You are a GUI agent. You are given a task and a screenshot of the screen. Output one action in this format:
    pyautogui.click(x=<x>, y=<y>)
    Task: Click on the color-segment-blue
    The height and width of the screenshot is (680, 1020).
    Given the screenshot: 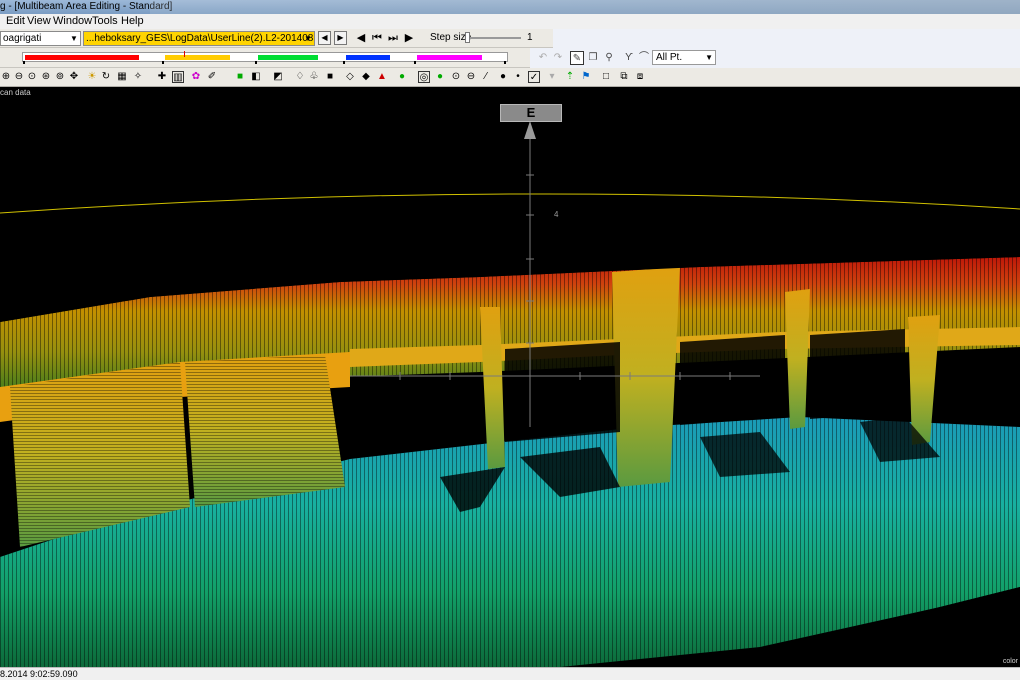 What is the action you would take?
    pyautogui.click(x=368, y=57)
    